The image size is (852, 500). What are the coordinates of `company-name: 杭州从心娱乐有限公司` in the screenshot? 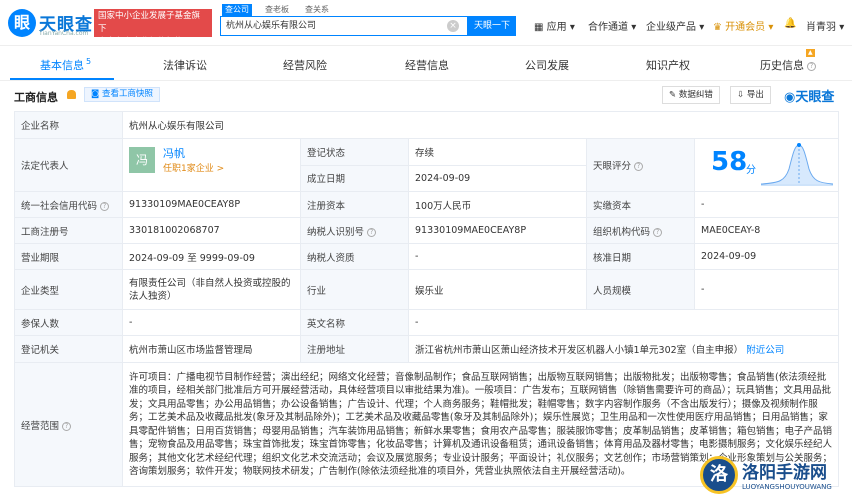 It's located at (480, 125).